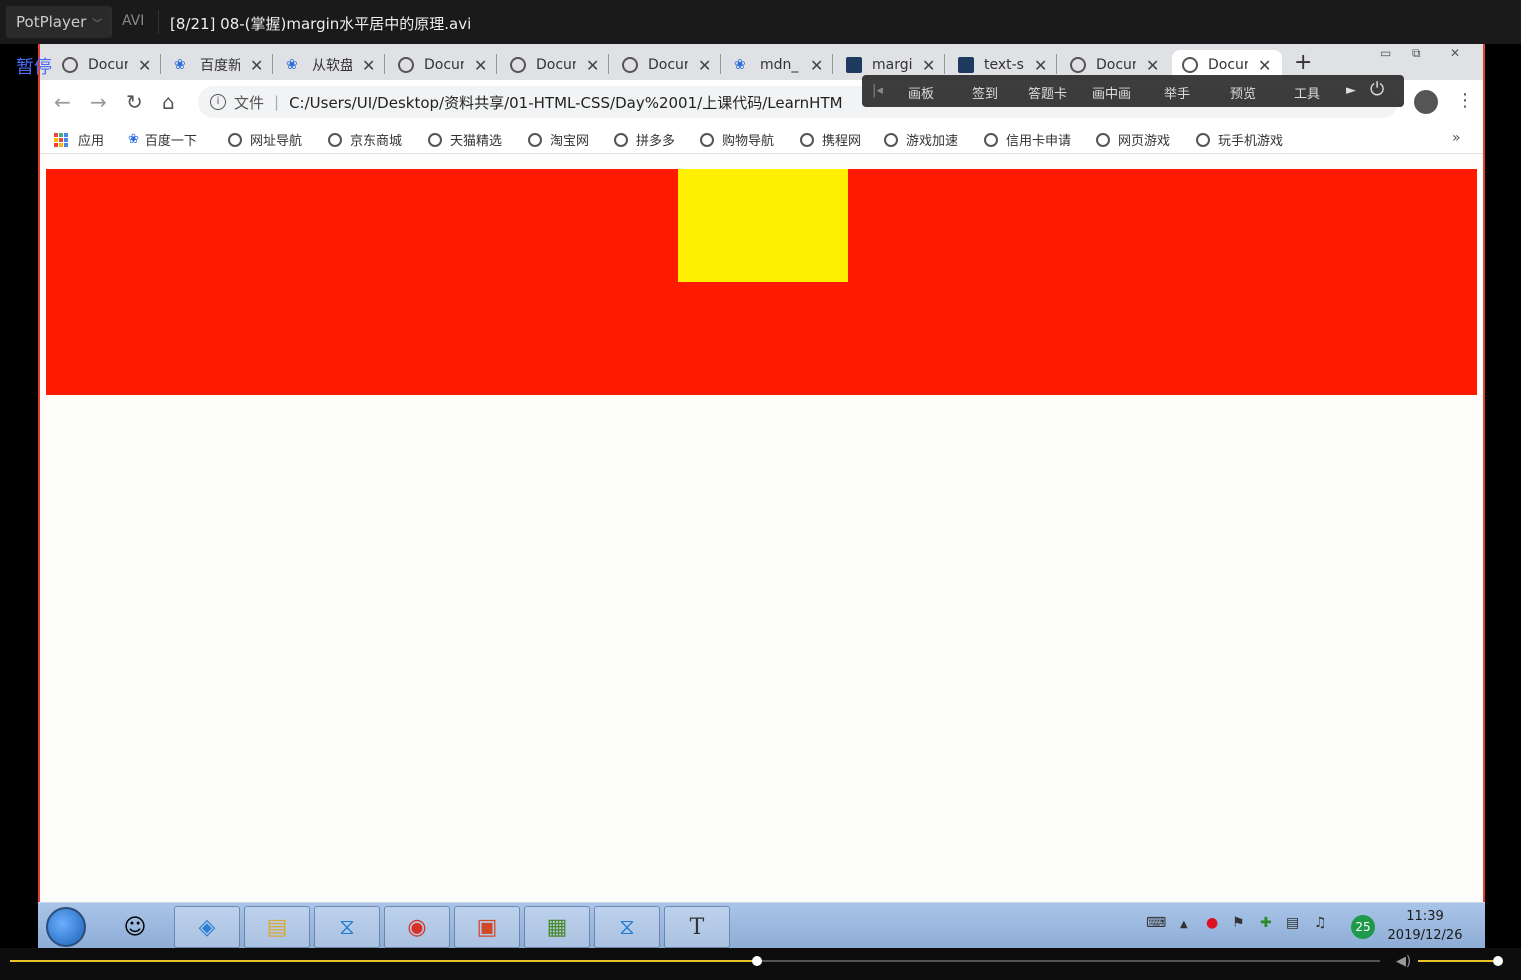  What do you see at coordinates (697, 927) in the screenshot?
I see `typora-icon: T` at bounding box center [697, 927].